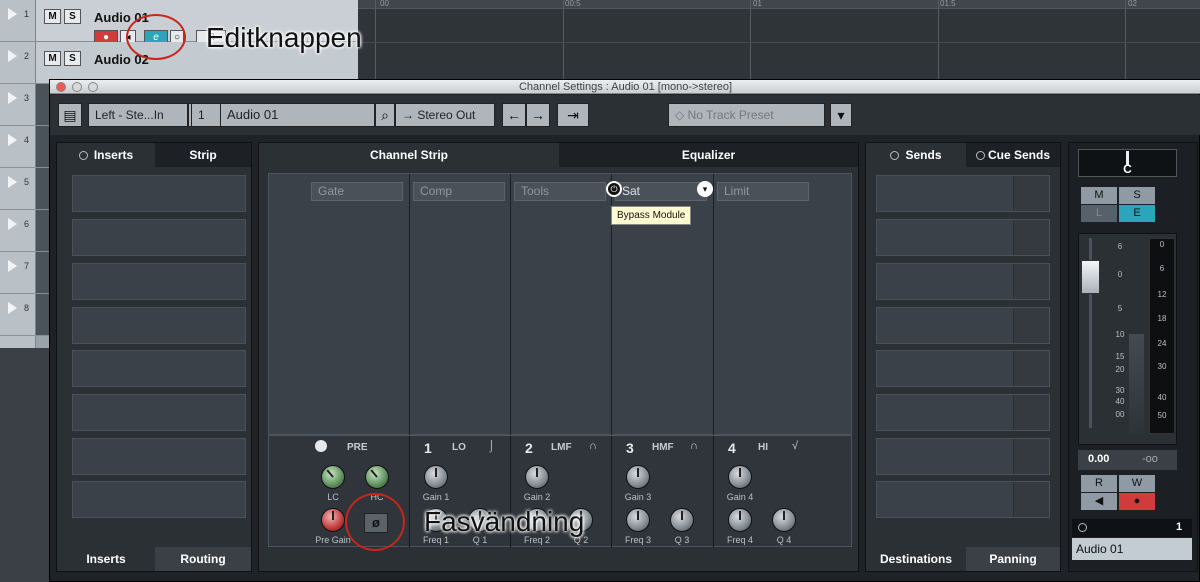  Describe the element at coordinates (18, 21) in the screenshot. I see `track-number: 1` at that location.